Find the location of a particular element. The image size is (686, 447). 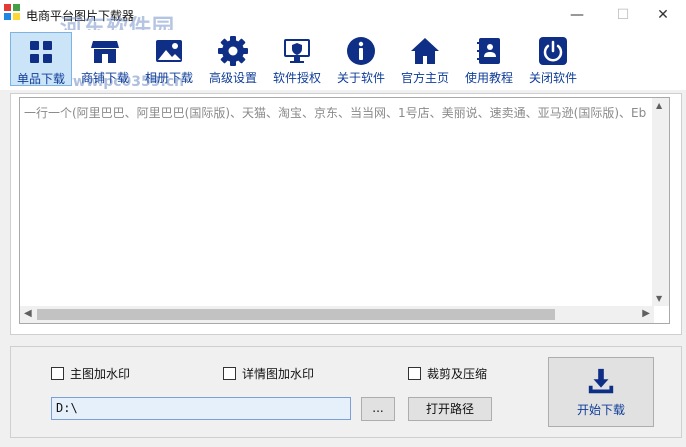

tab-advanced-settings: 高级设置 is located at coordinates (233, 59).